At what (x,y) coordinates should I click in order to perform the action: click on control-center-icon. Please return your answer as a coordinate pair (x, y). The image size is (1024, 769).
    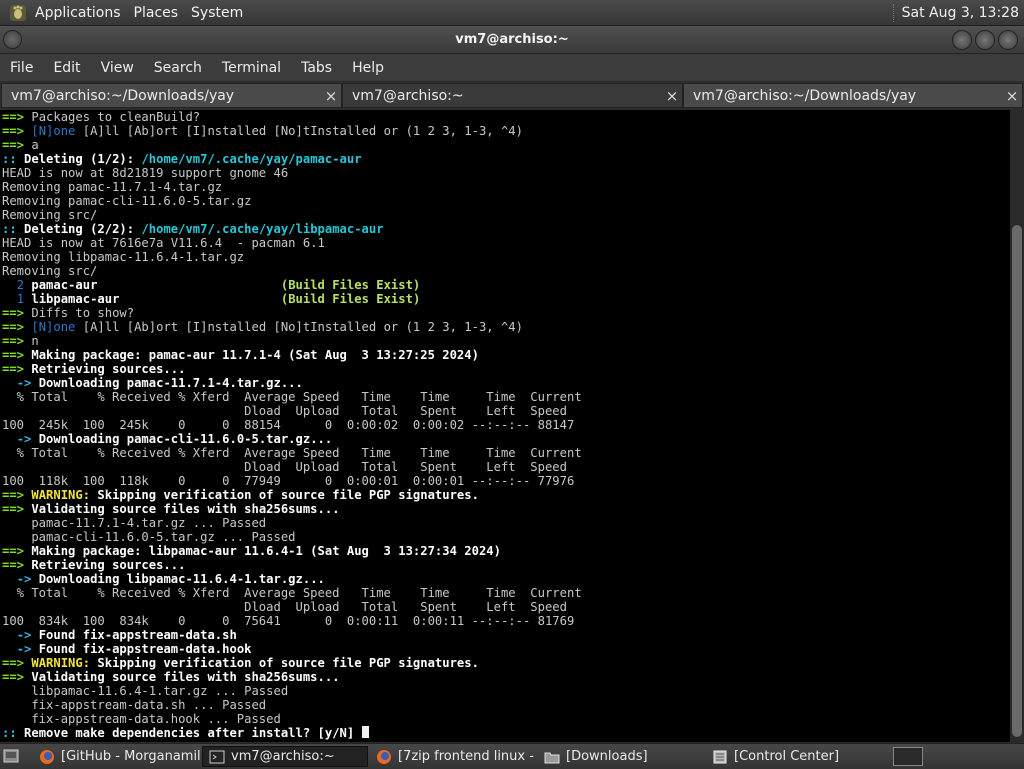
    Looking at the image, I should click on (720, 756).